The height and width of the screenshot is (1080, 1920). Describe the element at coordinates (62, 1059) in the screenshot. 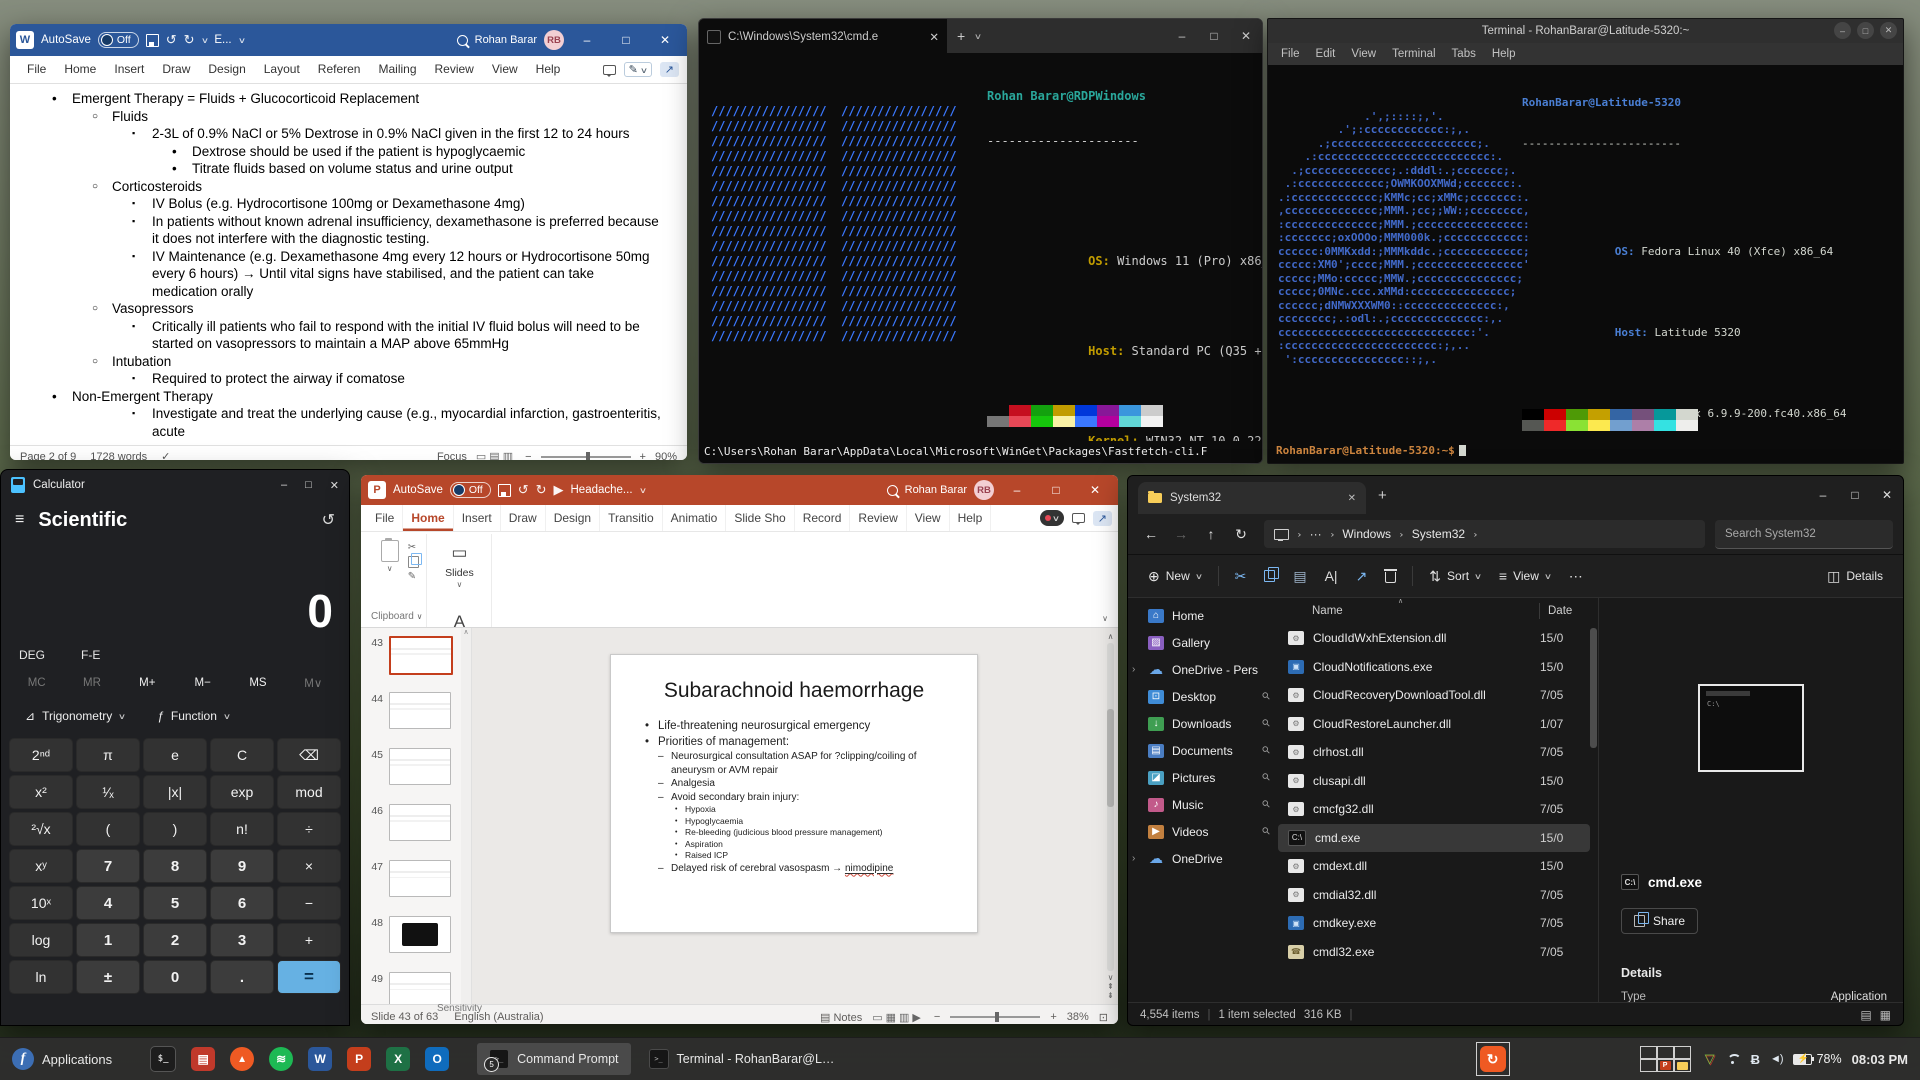

I see `applications-menu: f Applications` at that location.